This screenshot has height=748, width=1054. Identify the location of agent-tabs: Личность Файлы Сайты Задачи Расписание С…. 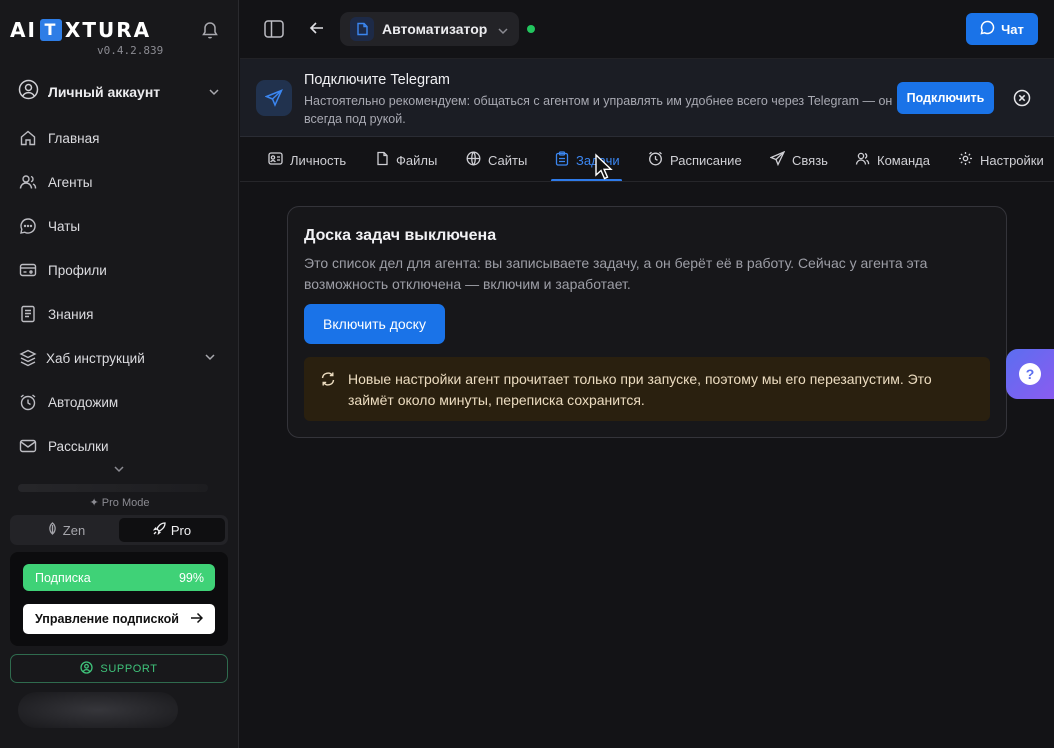
(647, 159).